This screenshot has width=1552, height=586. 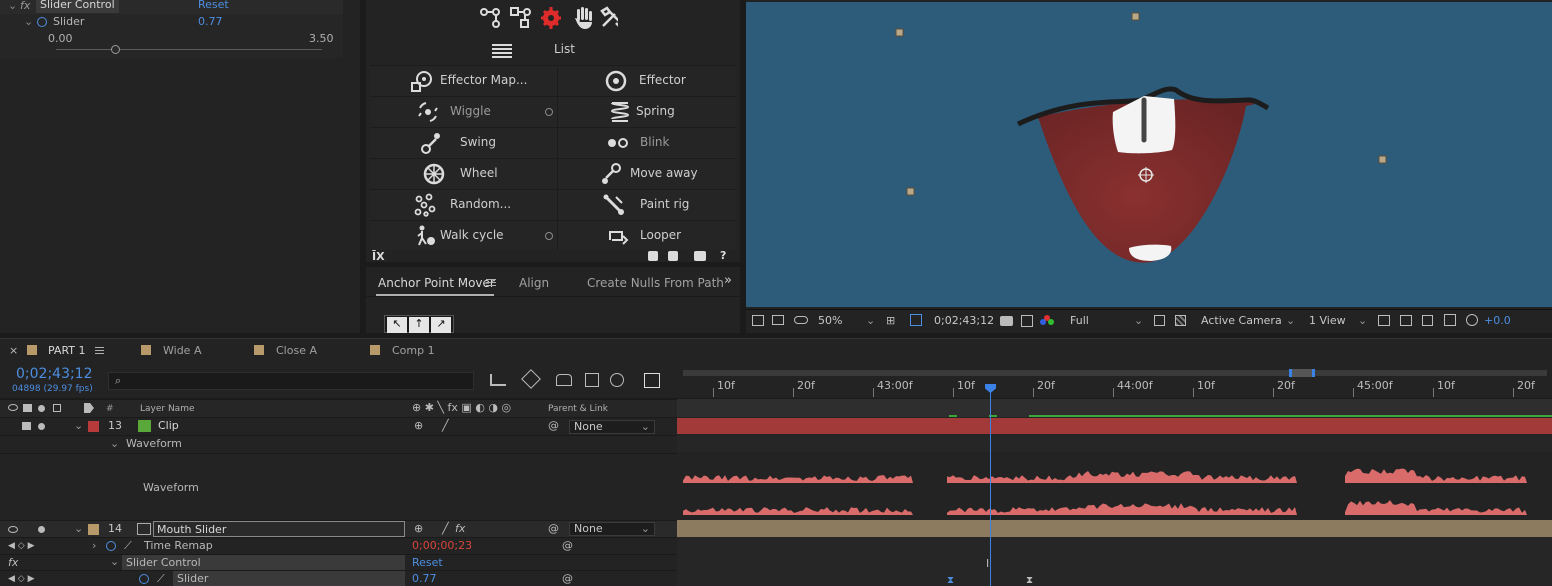 What do you see at coordinates (491, 282) in the screenshot?
I see `panel-menu-icon` at bounding box center [491, 282].